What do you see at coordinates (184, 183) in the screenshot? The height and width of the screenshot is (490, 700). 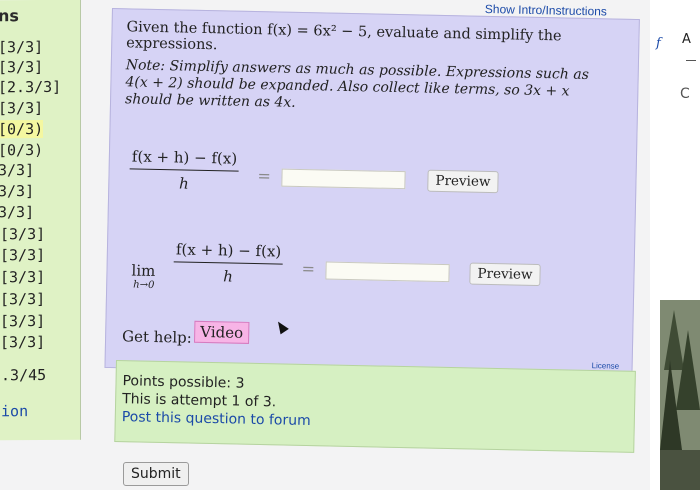 I see `difference-quotient-denominator: h` at bounding box center [184, 183].